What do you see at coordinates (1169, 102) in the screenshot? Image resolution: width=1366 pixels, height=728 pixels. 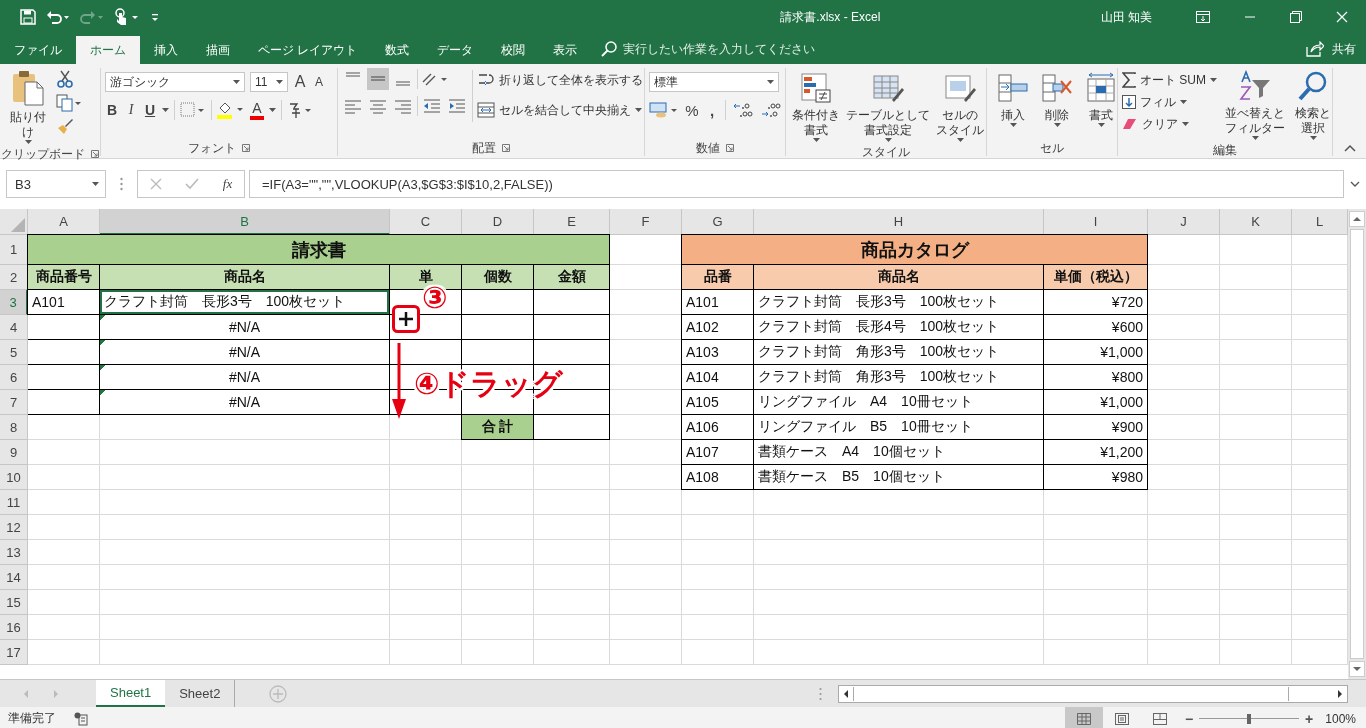 I see `fill-button: フィル` at bounding box center [1169, 102].